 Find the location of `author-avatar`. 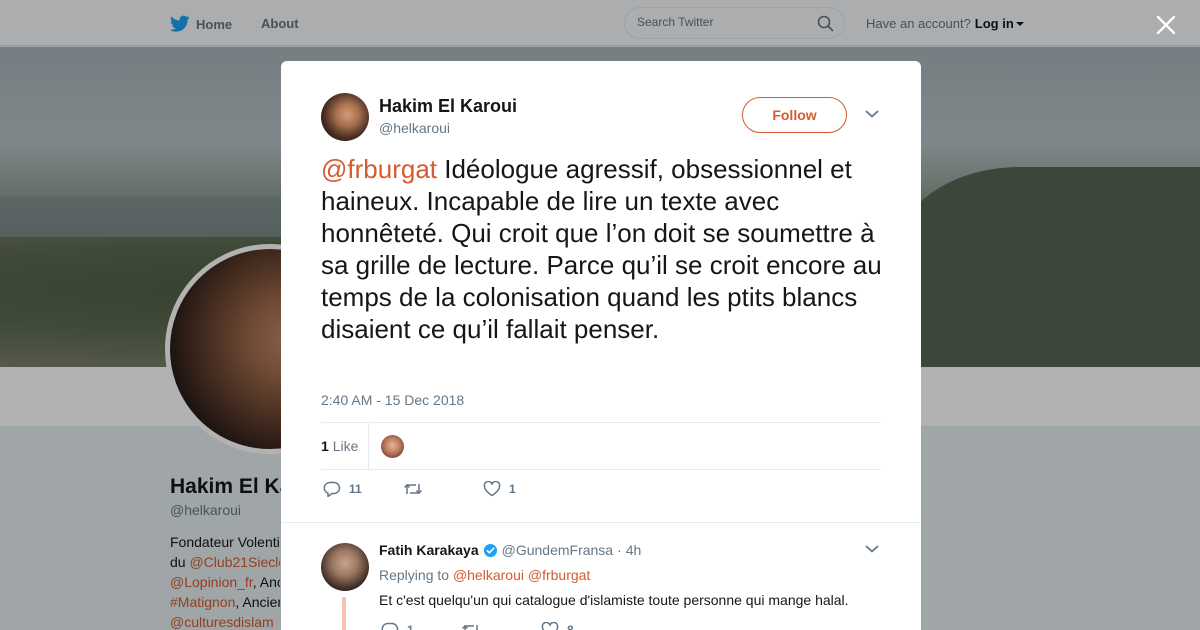

author-avatar is located at coordinates (345, 117).